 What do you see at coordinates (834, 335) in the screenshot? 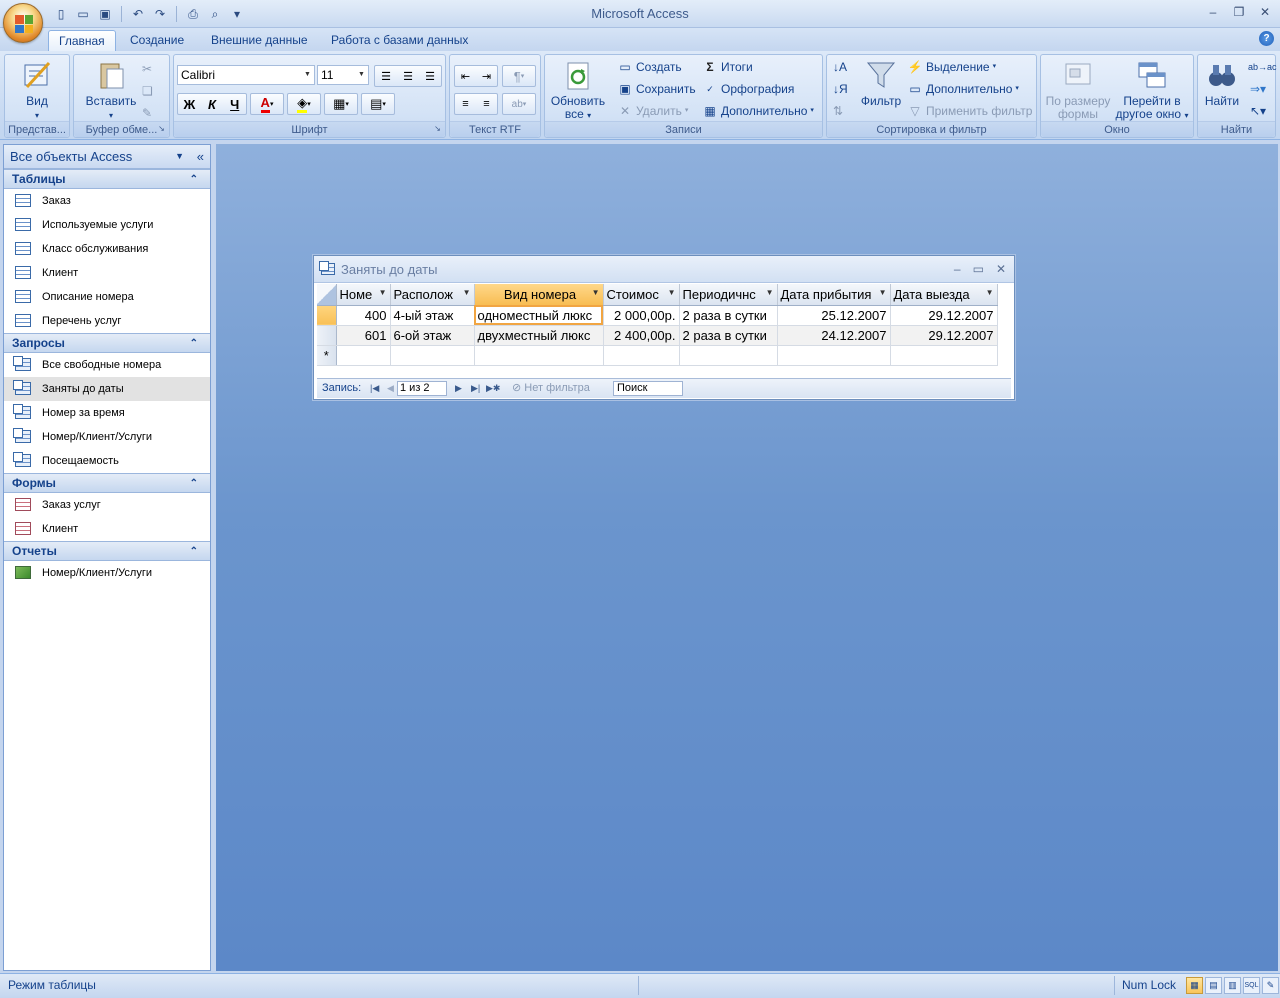
I see `table-cell: 24.12.2007` at bounding box center [834, 335].